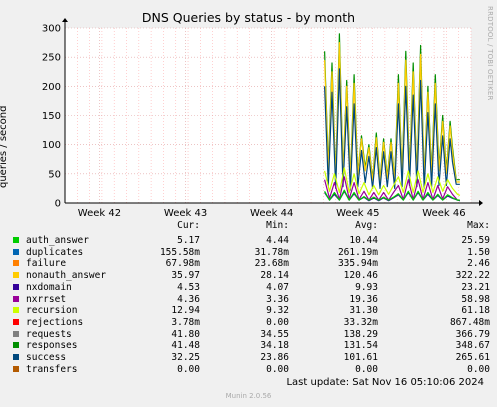 The height and width of the screenshot is (407, 497). Describe the element at coordinates (248, 287) in the screenshot. I see `legend-row: nxdomain 4.53 4.07 9.93 23.21` at that location.